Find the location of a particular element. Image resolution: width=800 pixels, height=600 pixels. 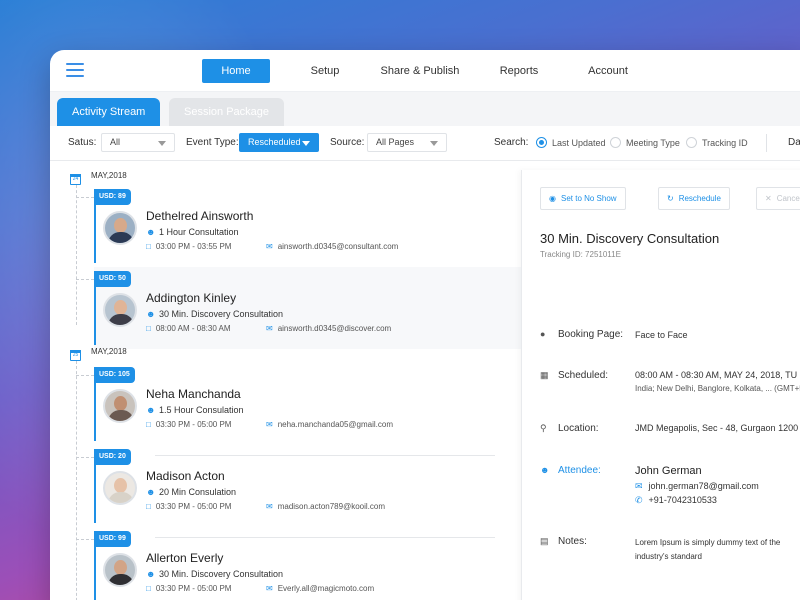

email-text: john.german78@gmail.com is located at coordinates (703, 486).